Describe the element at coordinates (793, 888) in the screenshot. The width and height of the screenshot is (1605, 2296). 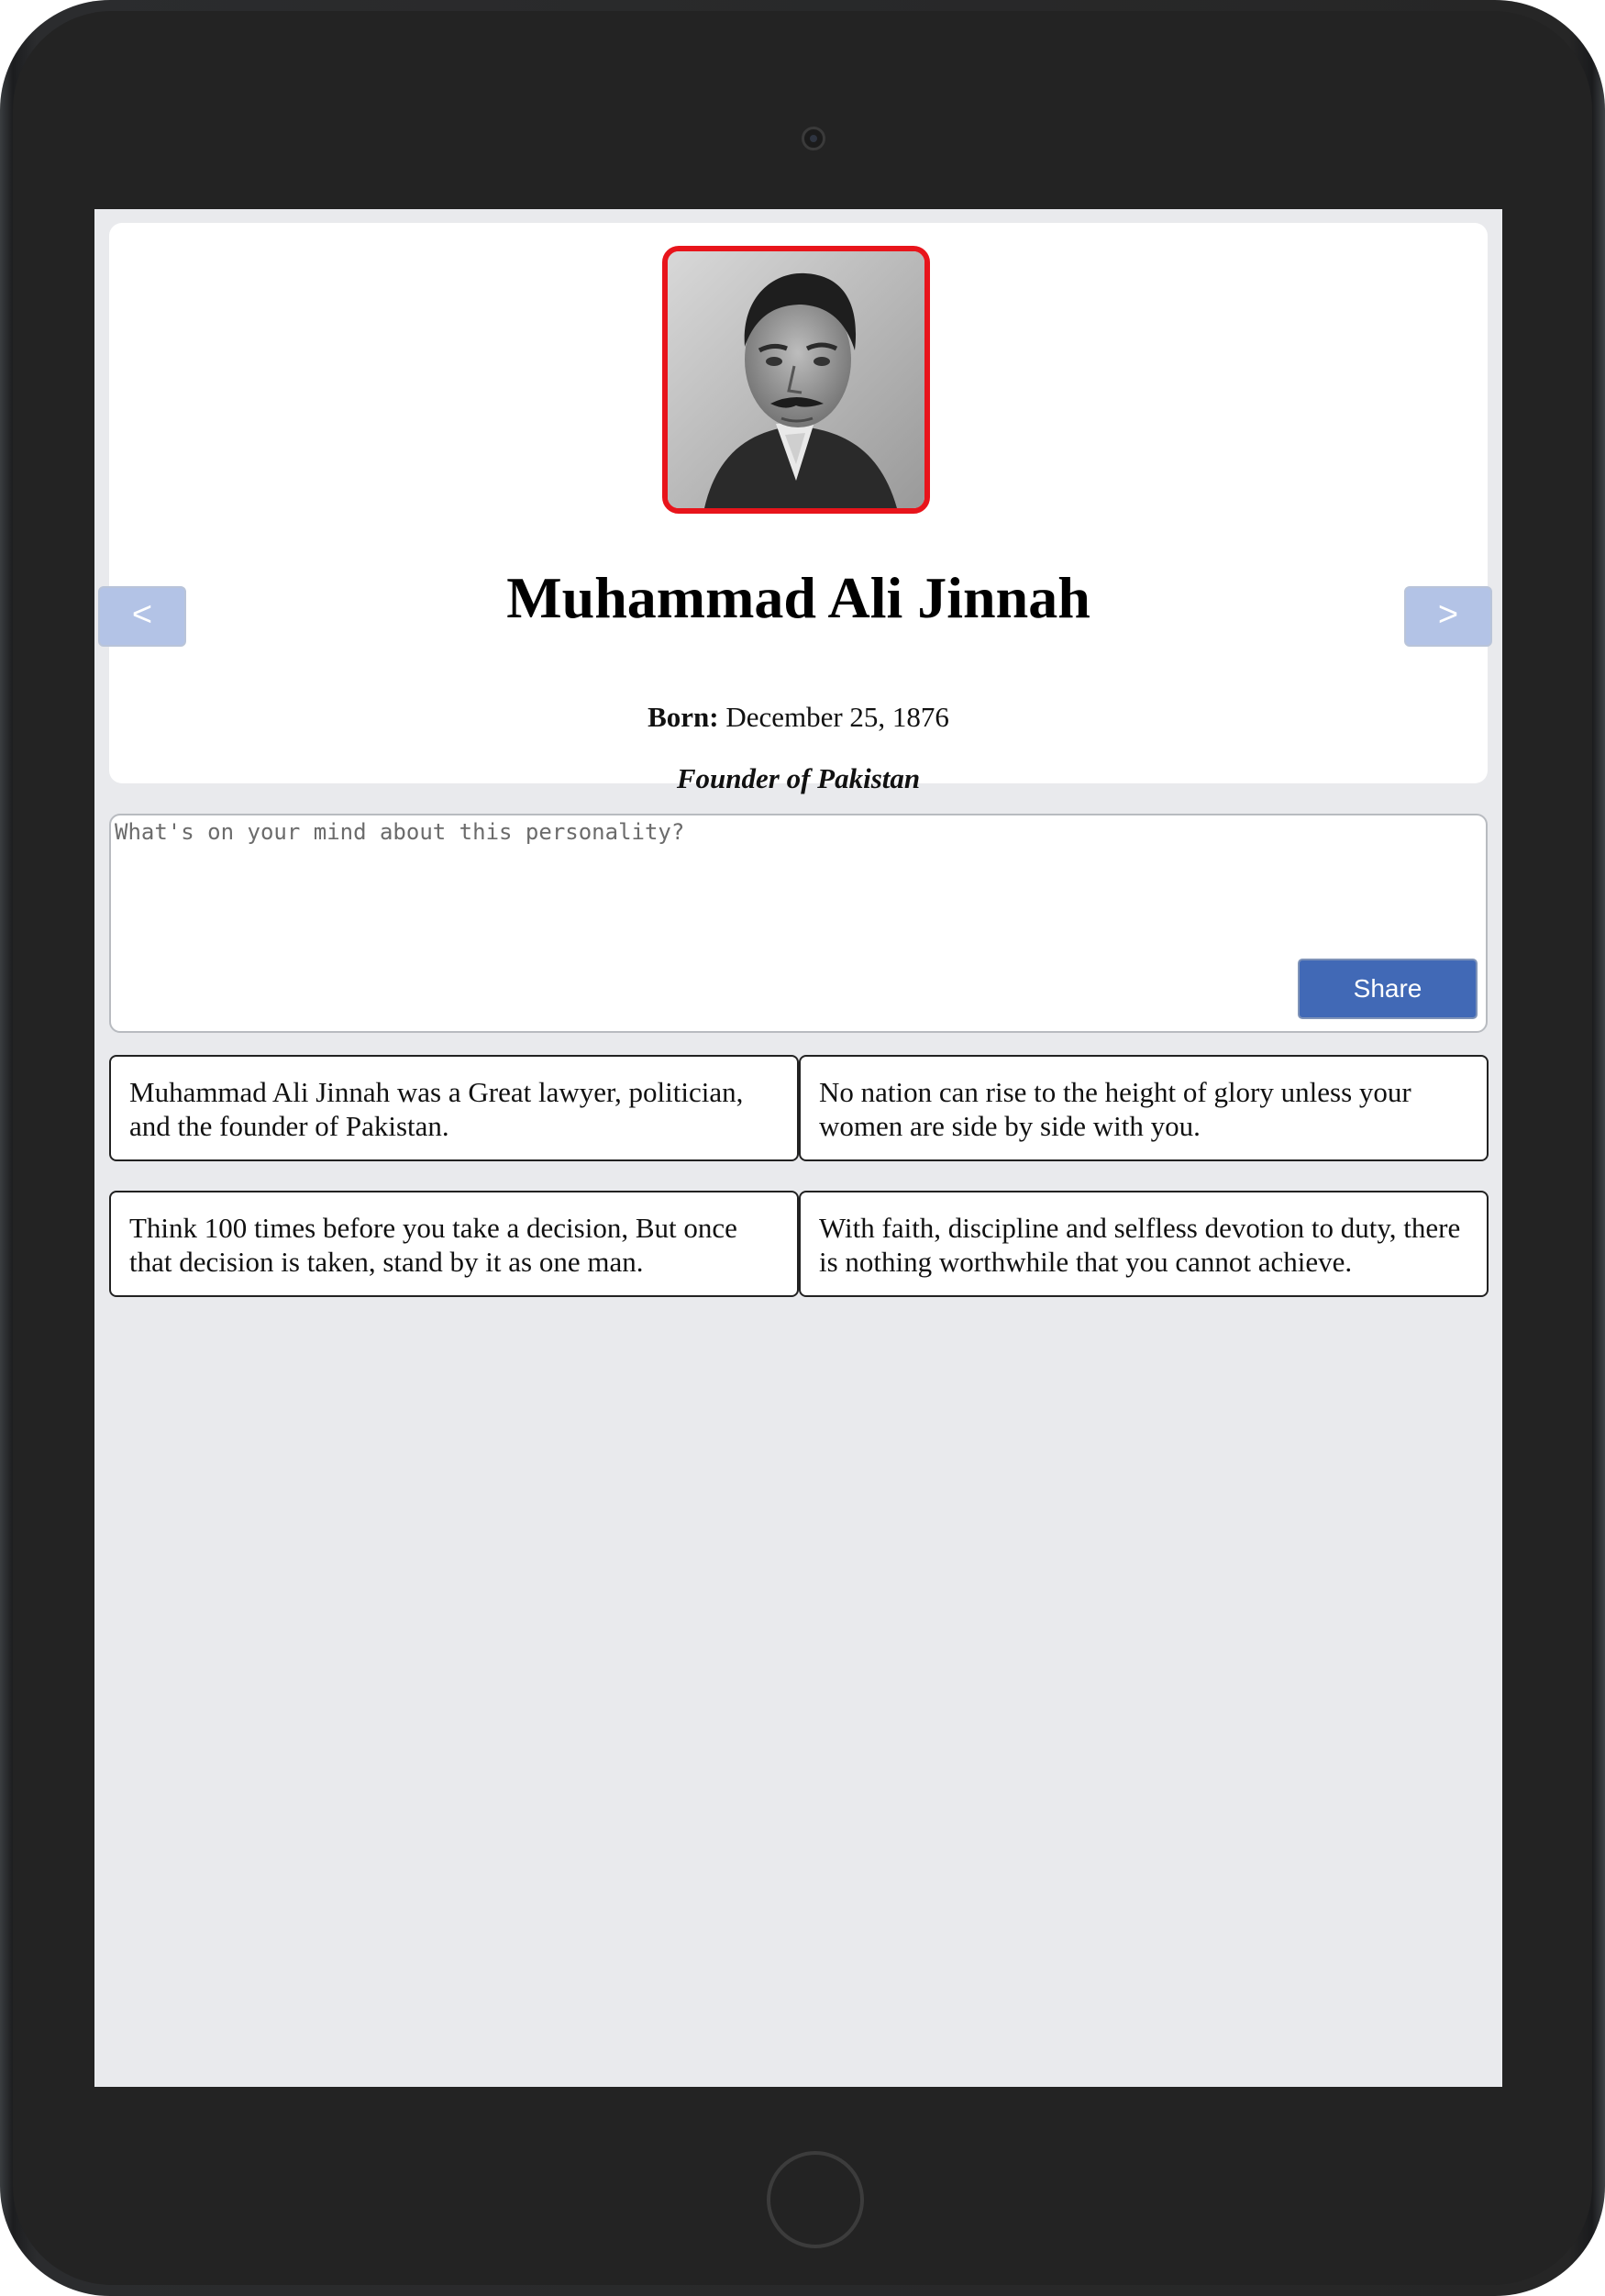
I see `comment-input` at that location.